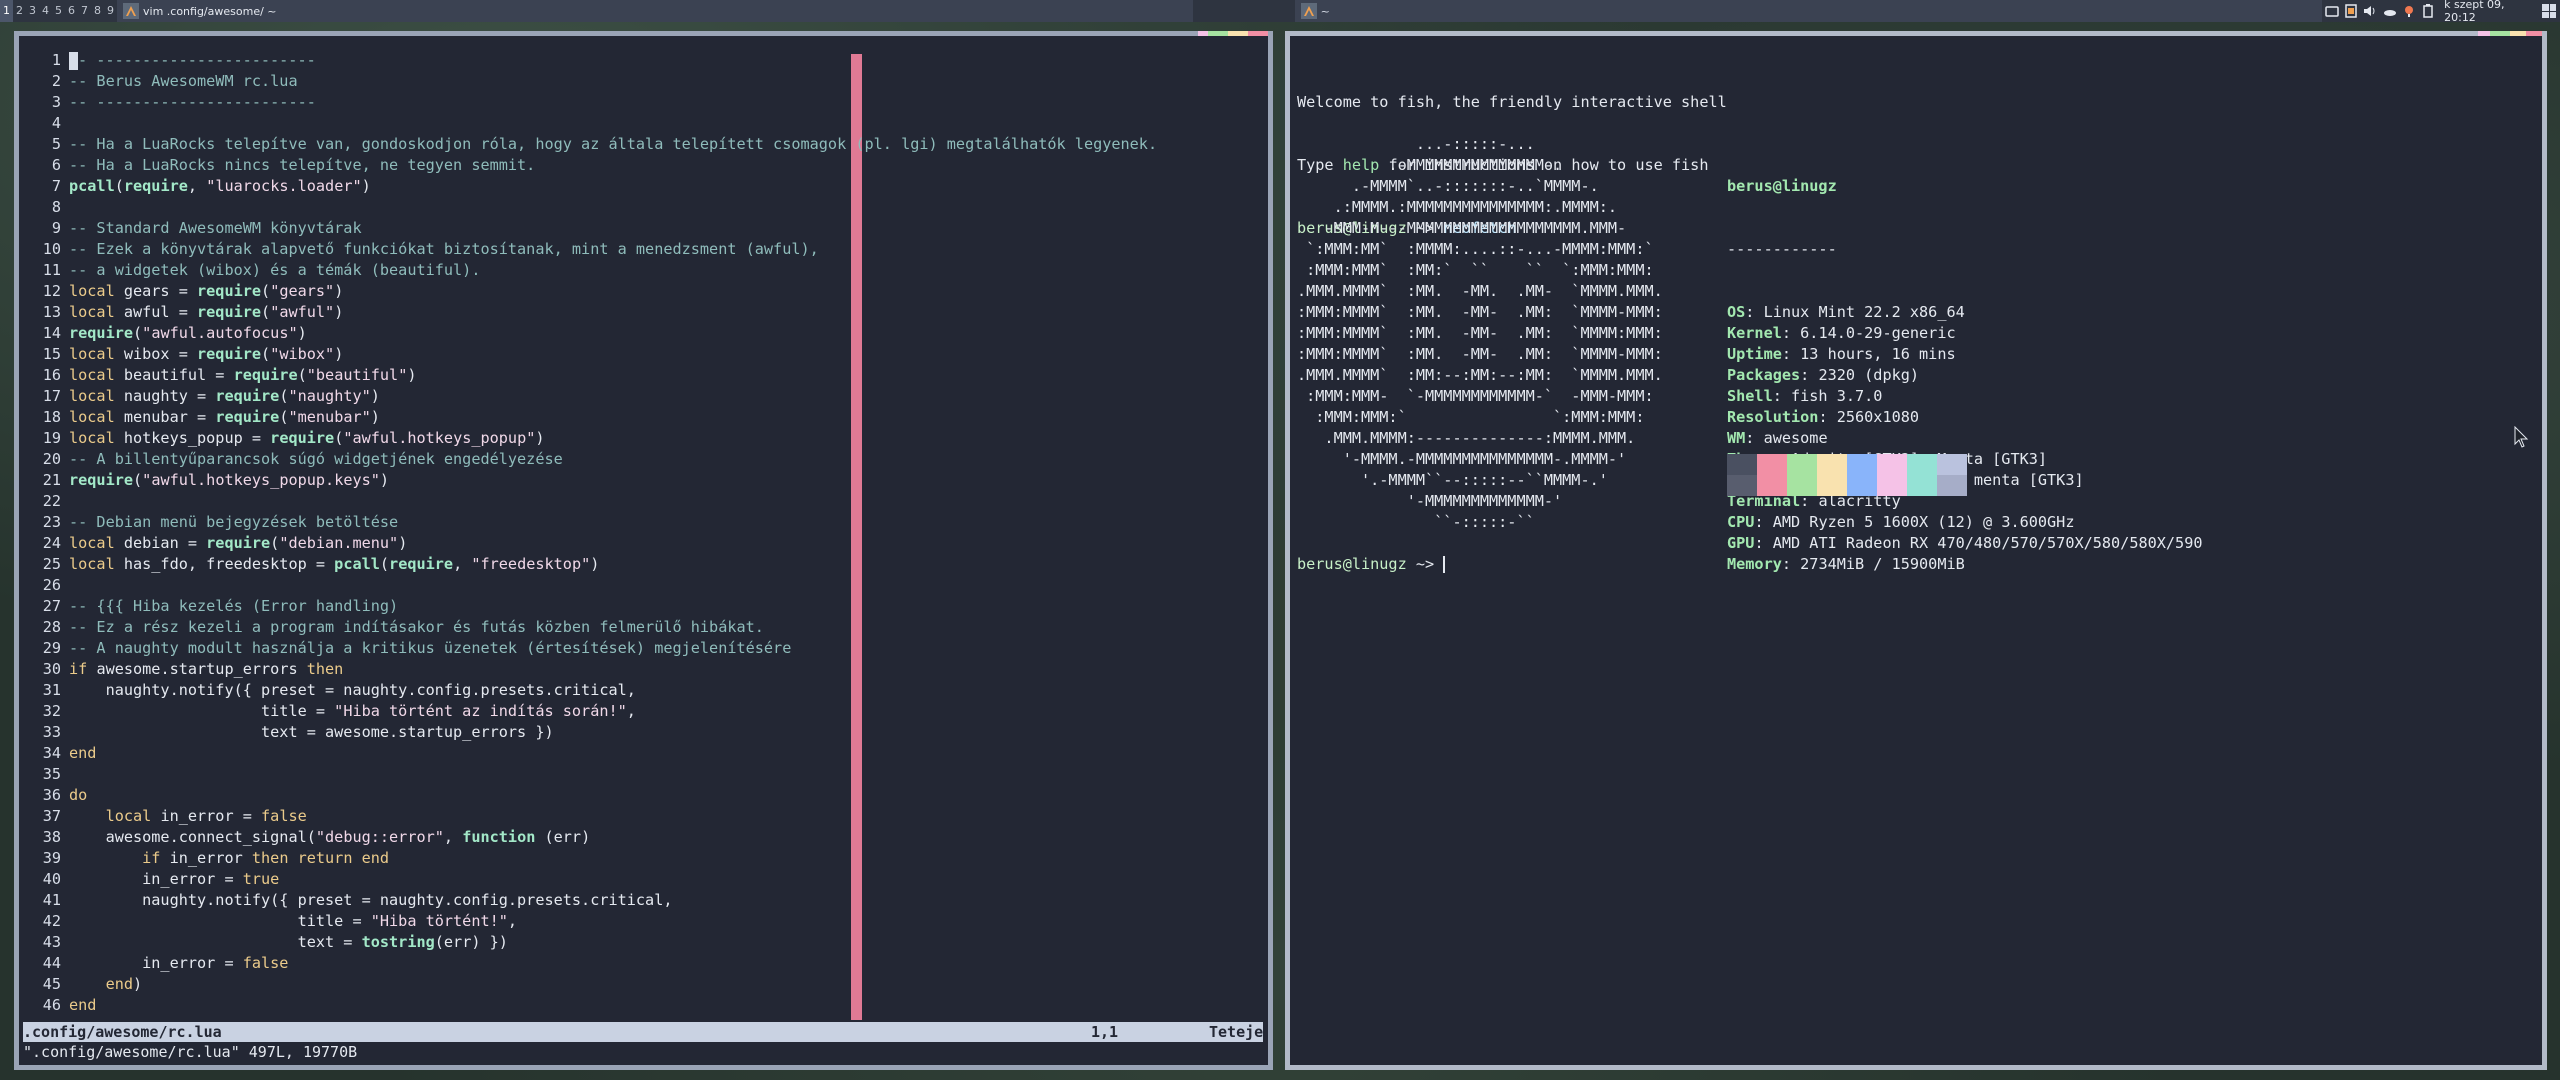 The height and width of the screenshot is (1080, 2560). What do you see at coordinates (51, 417) in the screenshot?
I see `line-number: 18` at bounding box center [51, 417].